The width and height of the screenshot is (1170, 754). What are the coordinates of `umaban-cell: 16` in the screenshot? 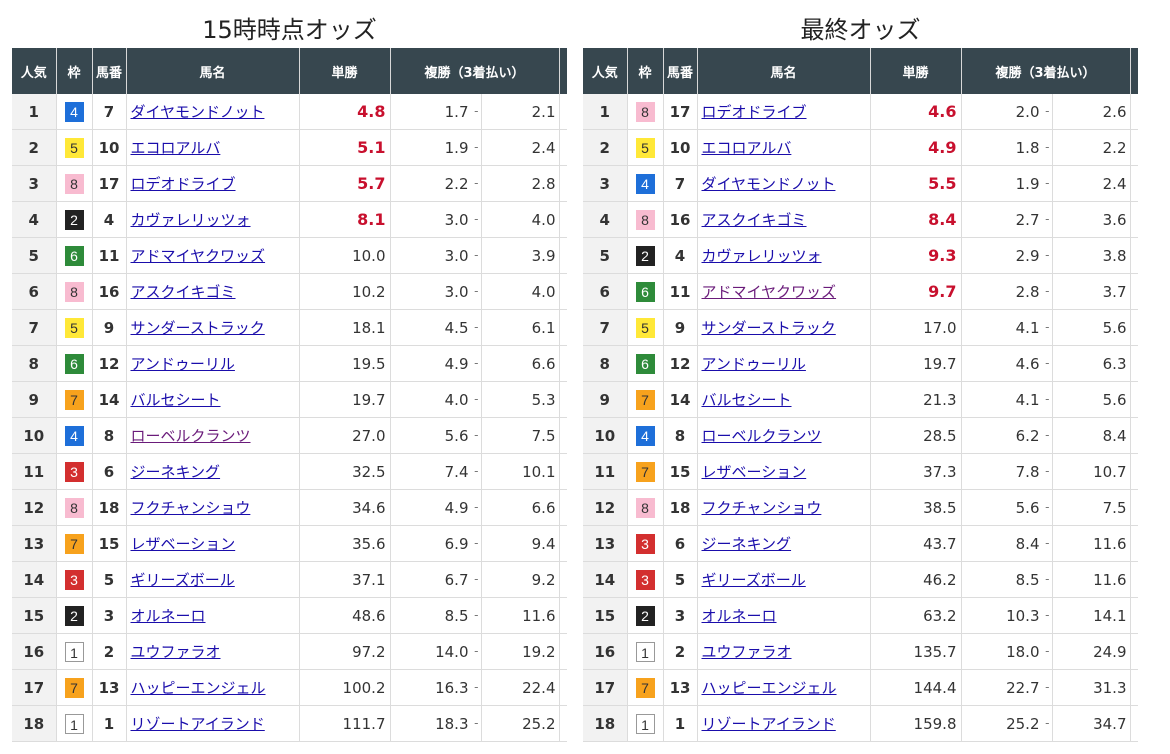 It's located at (109, 291).